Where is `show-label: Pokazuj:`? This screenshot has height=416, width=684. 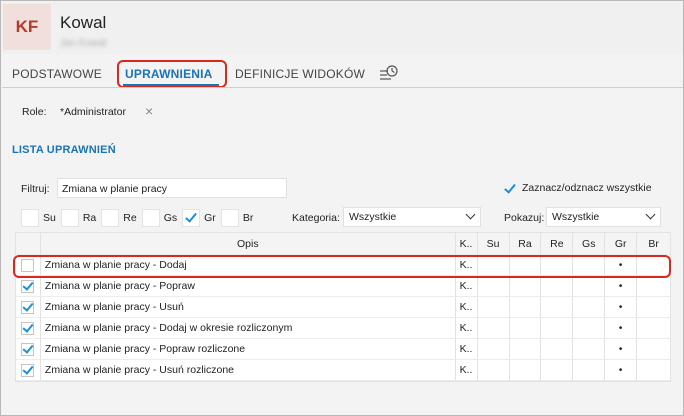
show-label: Pokazuj: is located at coordinates (524, 218).